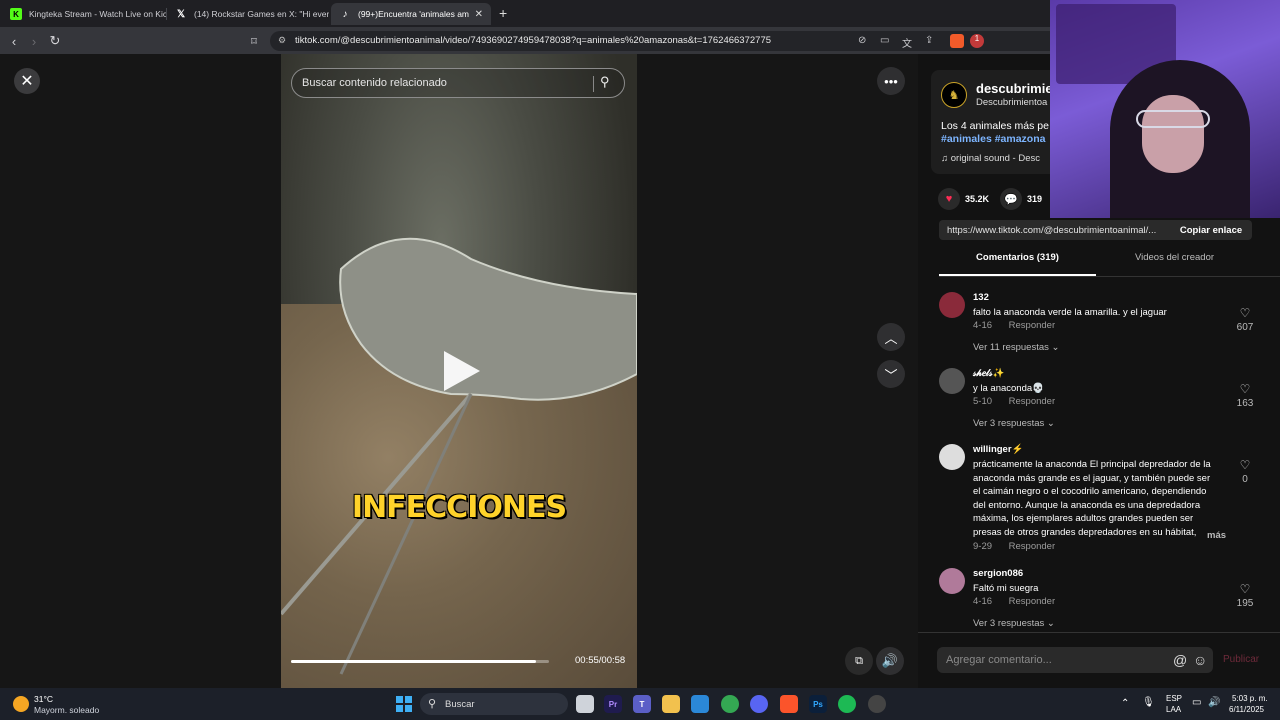 The width and height of the screenshot is (1280, 720). I want to click on comment-composer: Agregar comentario... @ ☺ Publicar, so click(1099, 660).